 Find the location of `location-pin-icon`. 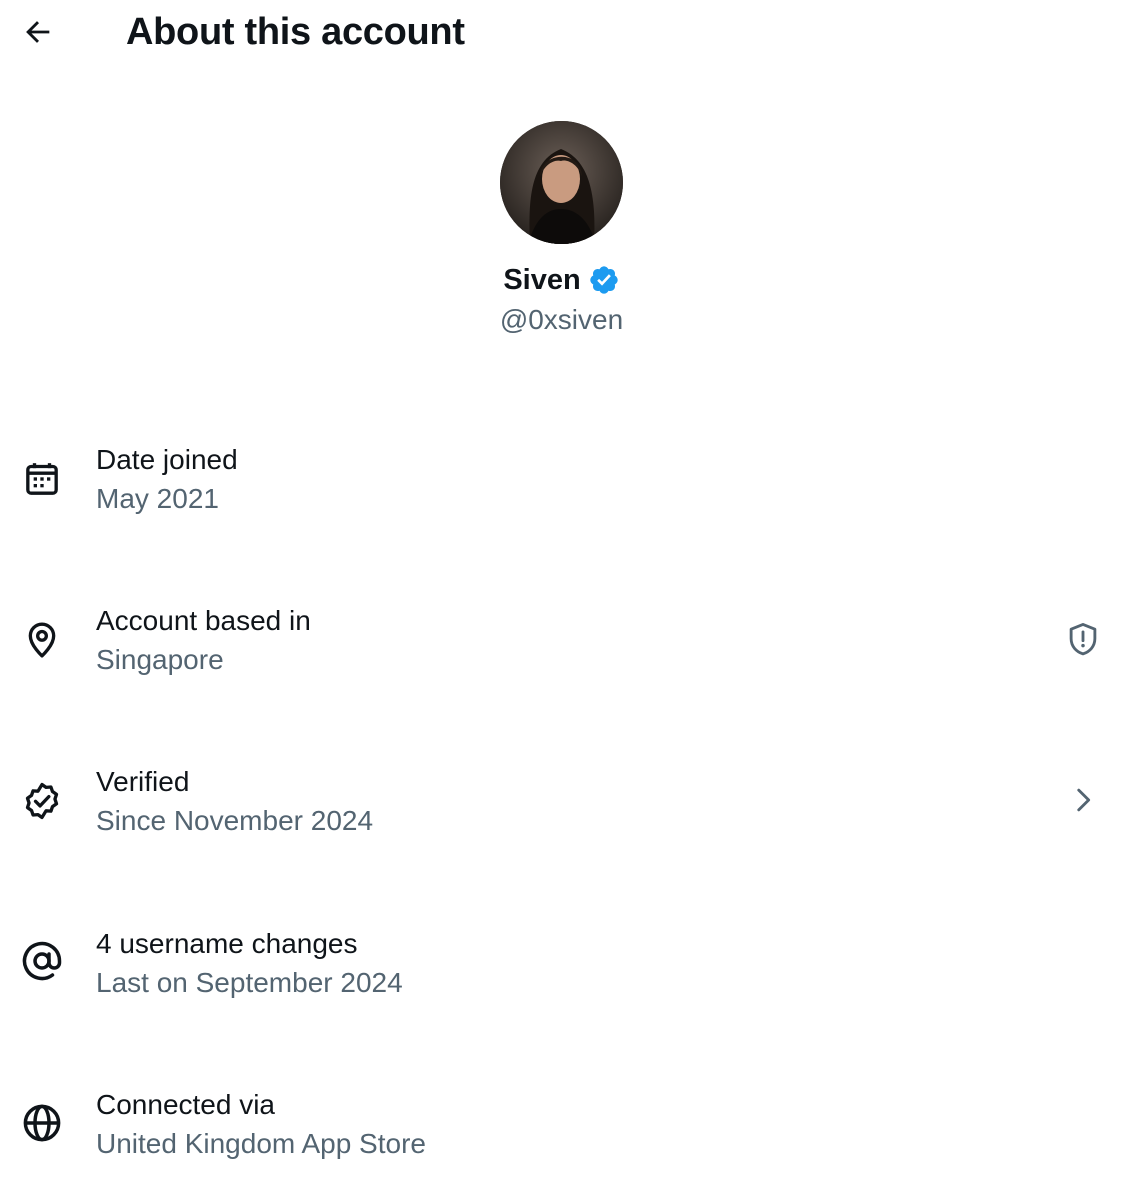

location-pin-icon is located at coordinates (42, 640).